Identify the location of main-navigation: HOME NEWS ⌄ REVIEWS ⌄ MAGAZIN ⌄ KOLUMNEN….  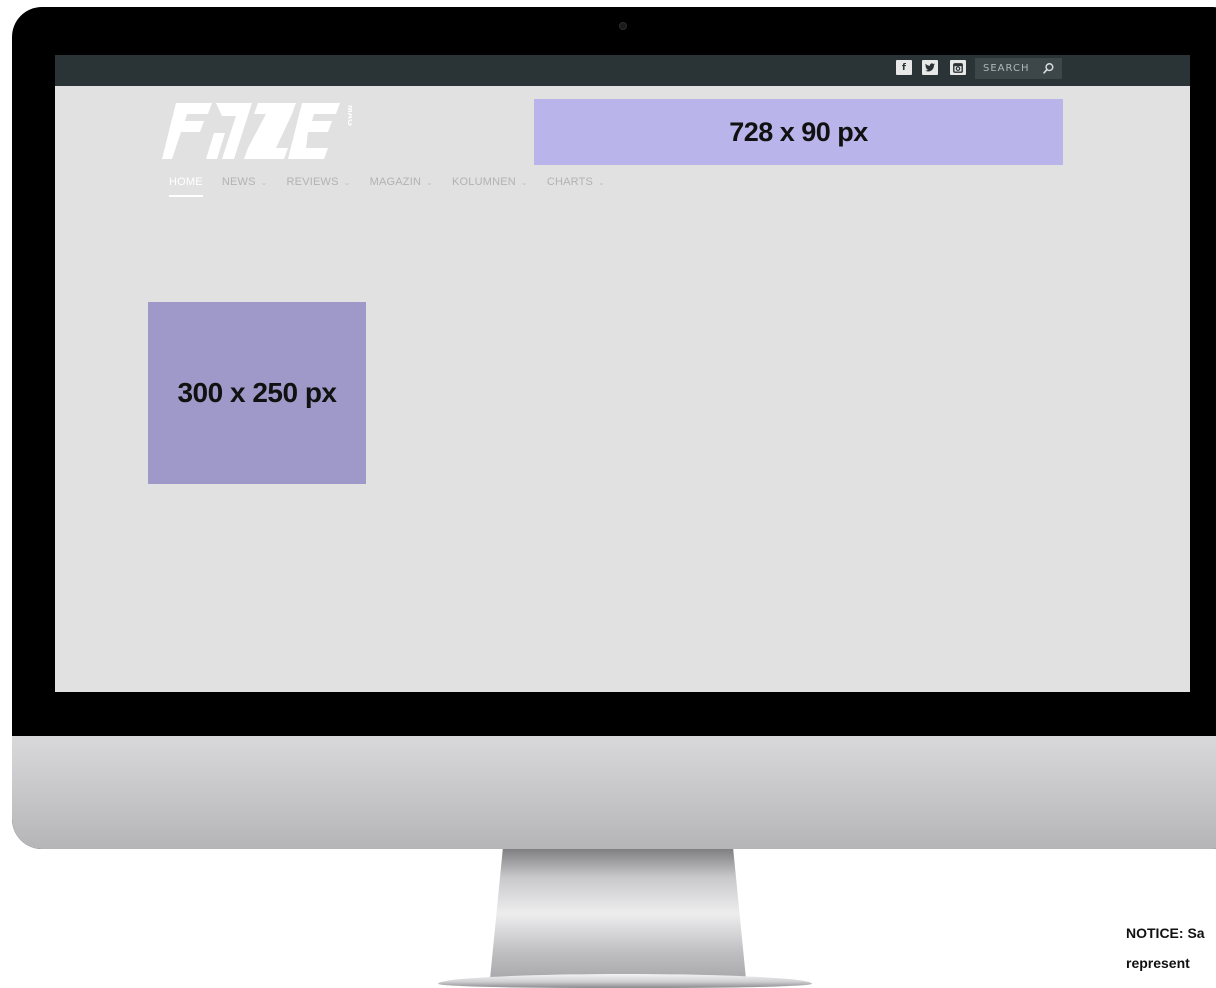
(396, 187).